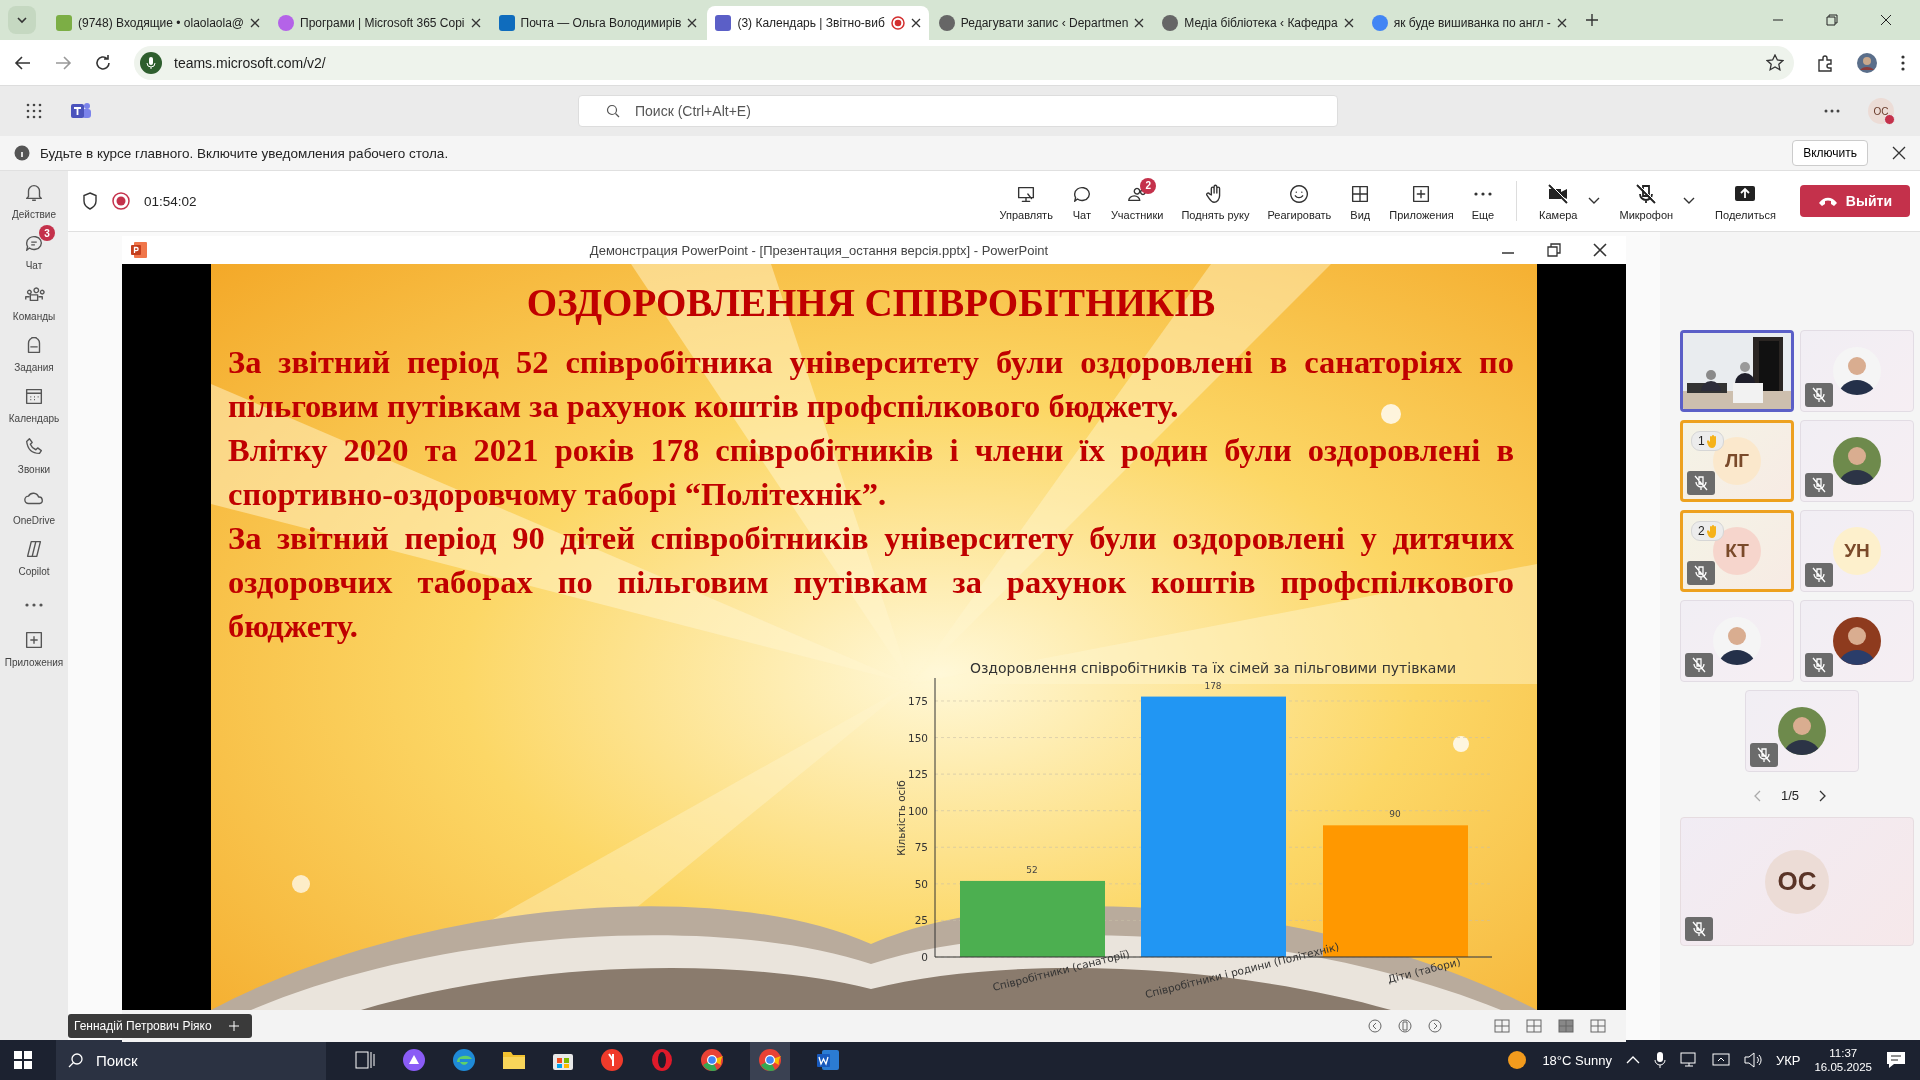 The image size is (1920, 1080). What do you see at coordinates (1558, 201) in the screenshot?
I see `toolbar-button: Камера` at bounding box center [1558, 201].